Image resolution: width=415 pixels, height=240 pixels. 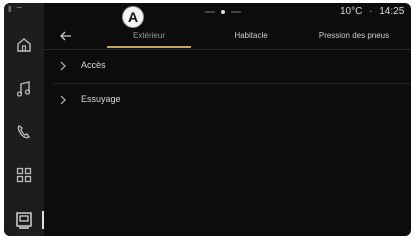 I want to click on callout-marker: A, so click(x=133, y=17).